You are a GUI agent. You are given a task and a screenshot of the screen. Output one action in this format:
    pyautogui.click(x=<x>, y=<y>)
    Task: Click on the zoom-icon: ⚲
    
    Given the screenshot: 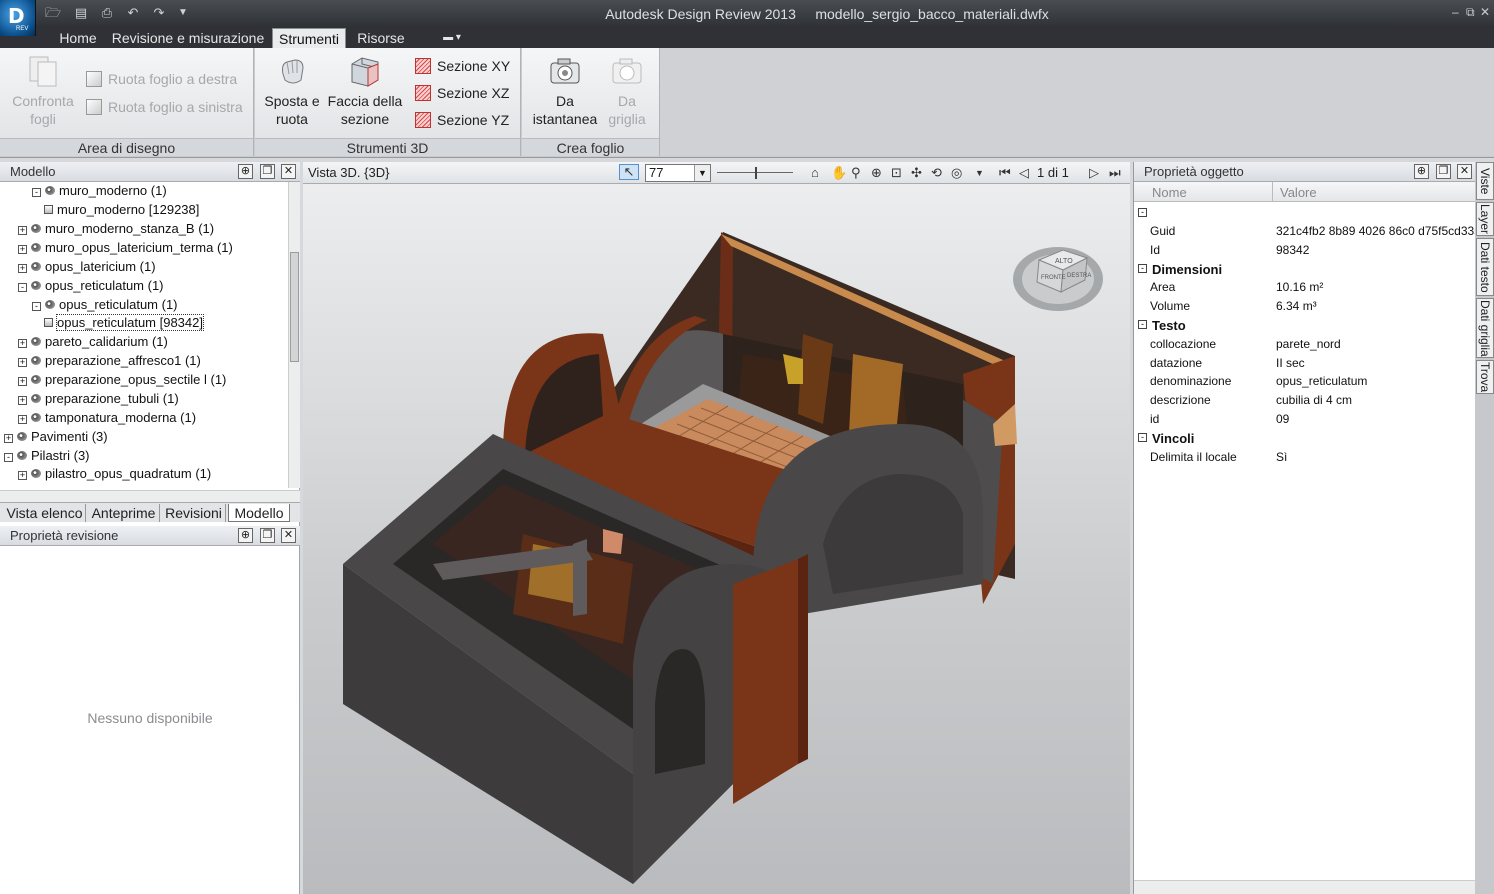 What is the action you would take?
    pyautogui.click(x=856, y=173)
    